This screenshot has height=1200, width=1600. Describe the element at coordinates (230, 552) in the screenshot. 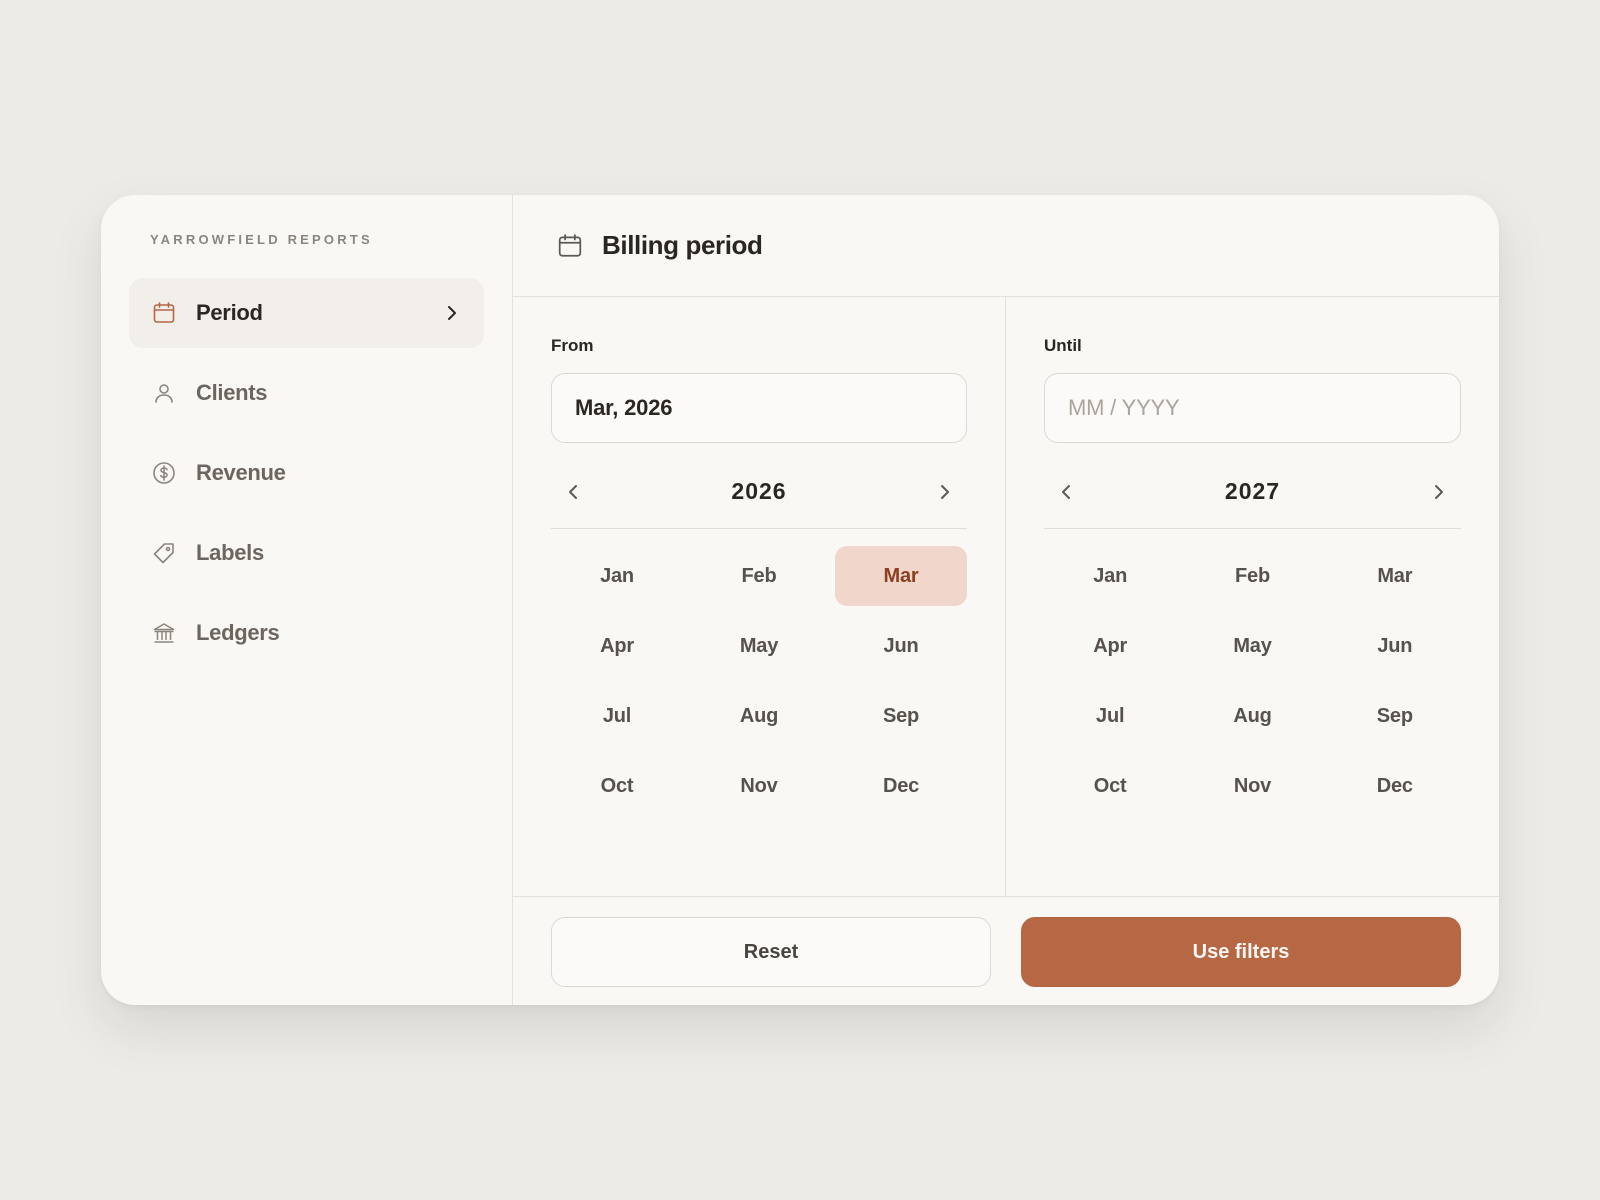

I see `sidebar-item-label: Labels` at that location.